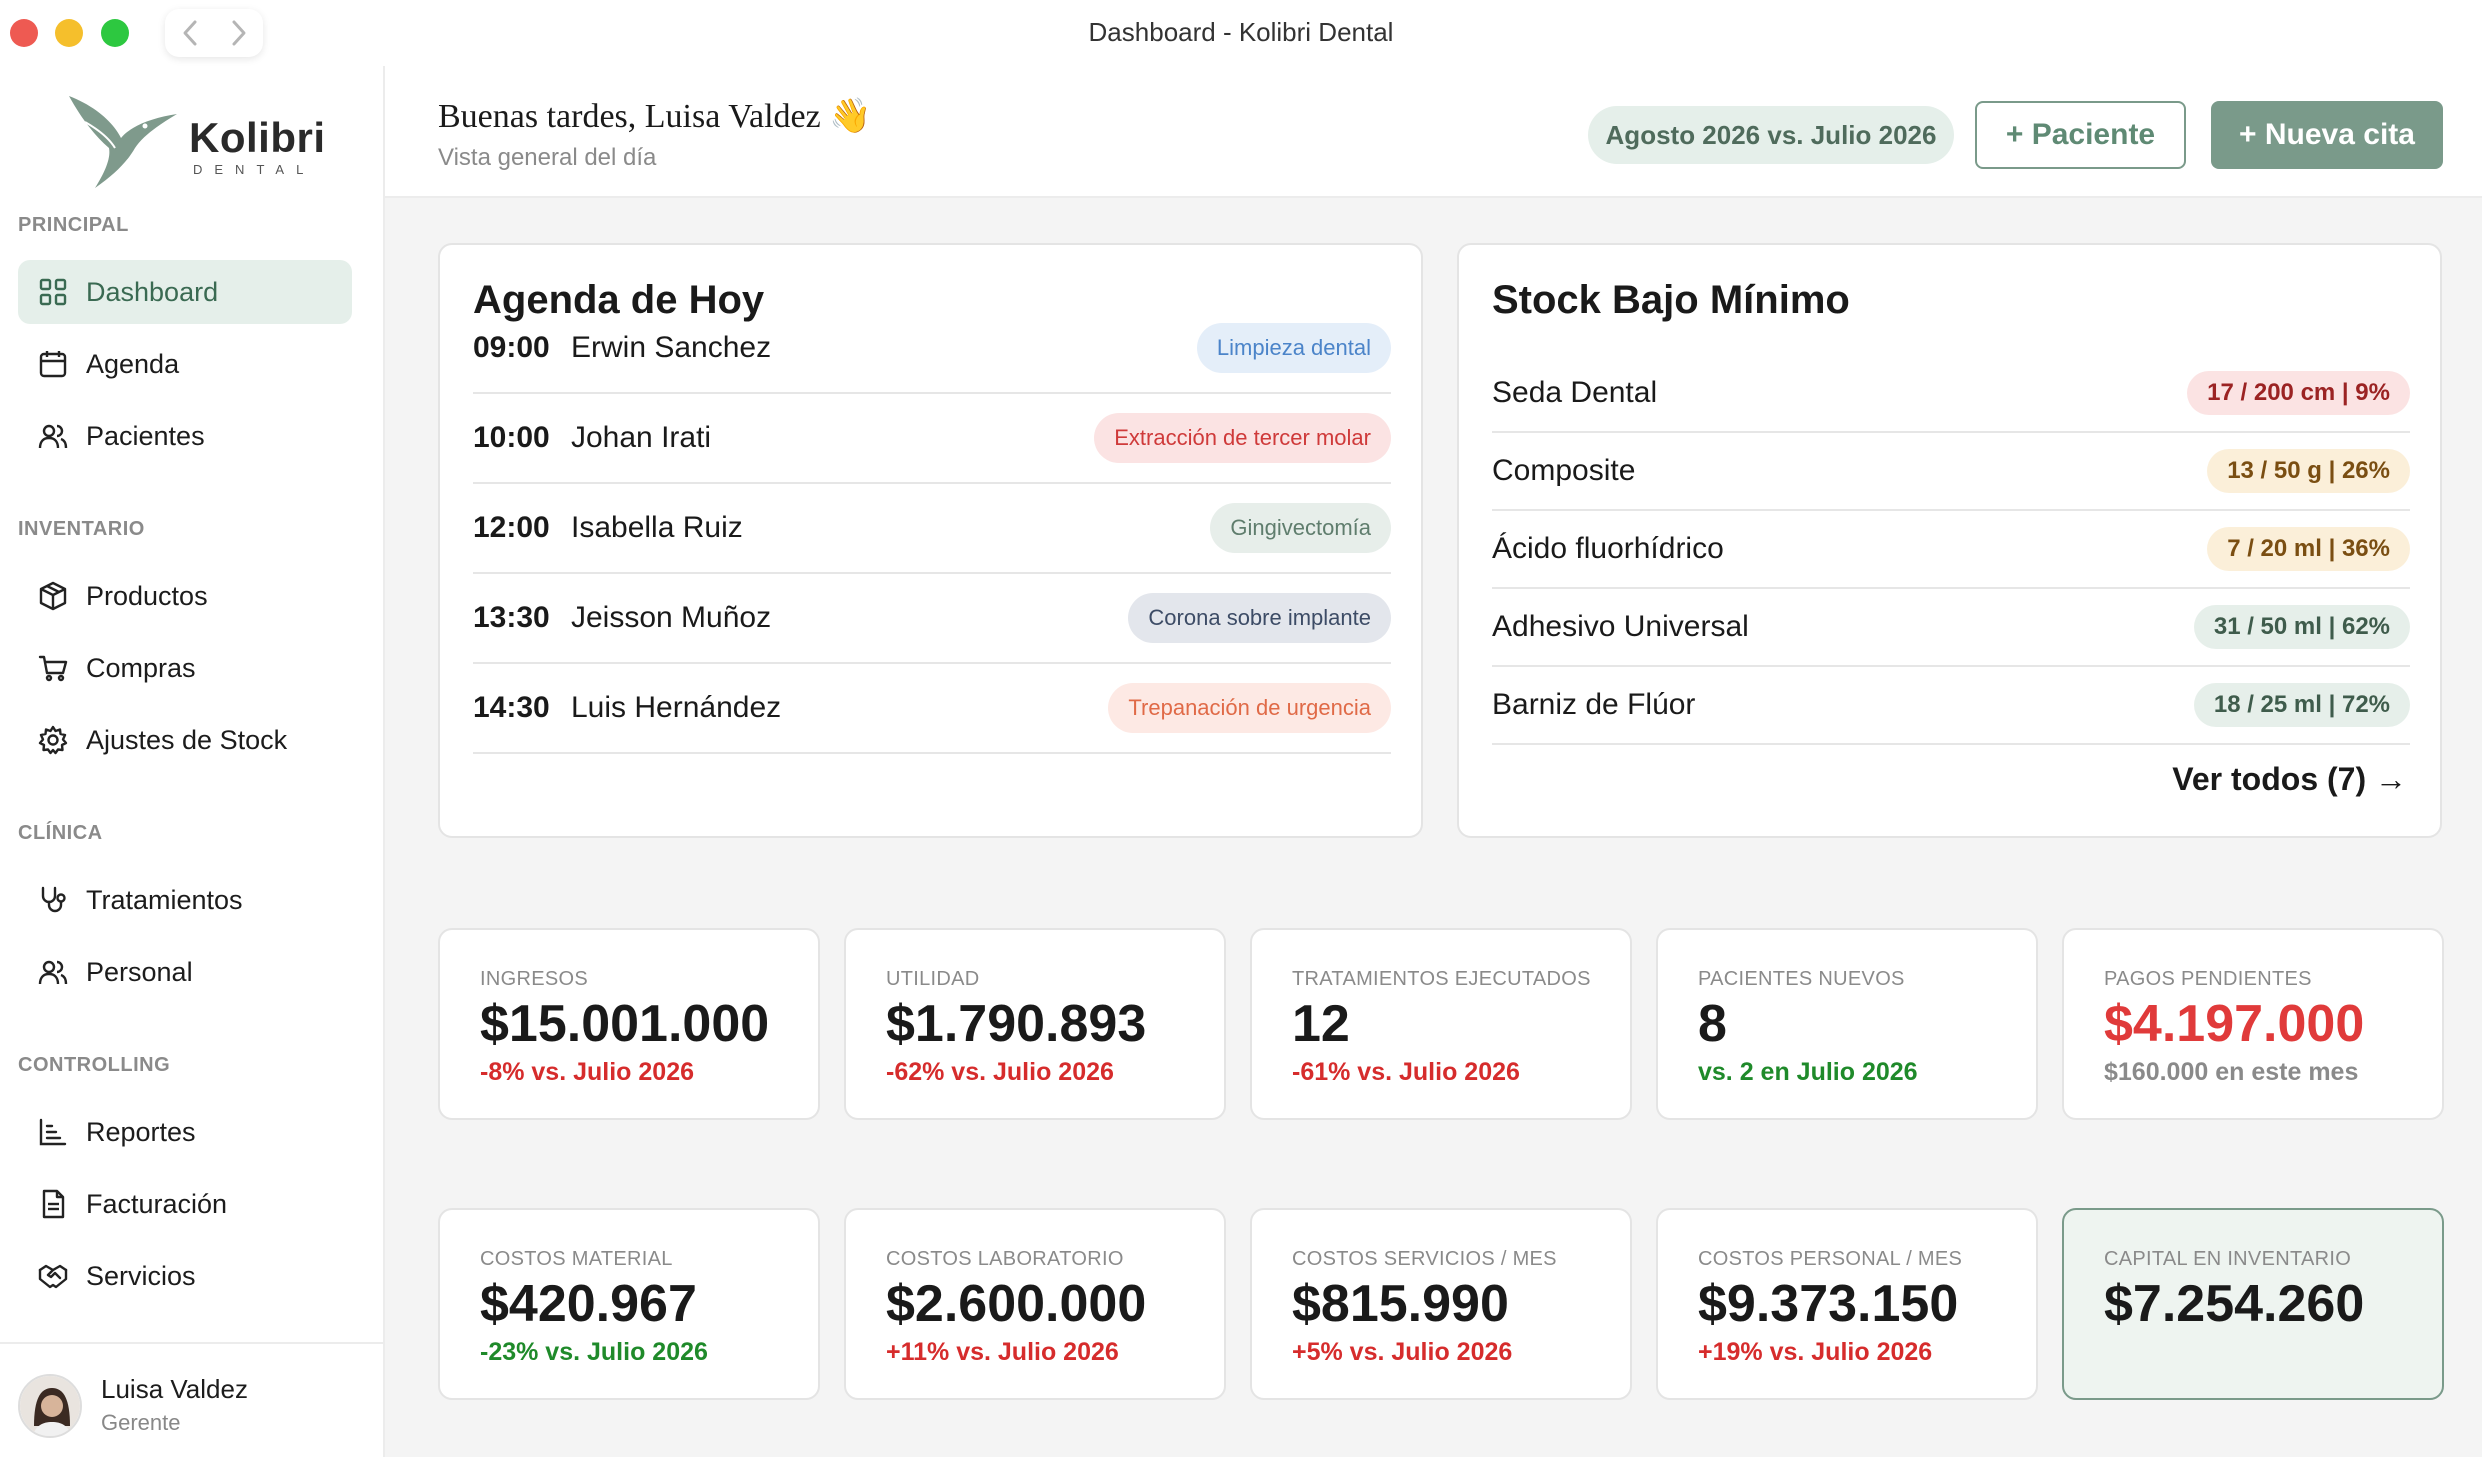  I want to click on sidebar-item-ajustes-stock: Ajustes de Stock, so click(185, 740).